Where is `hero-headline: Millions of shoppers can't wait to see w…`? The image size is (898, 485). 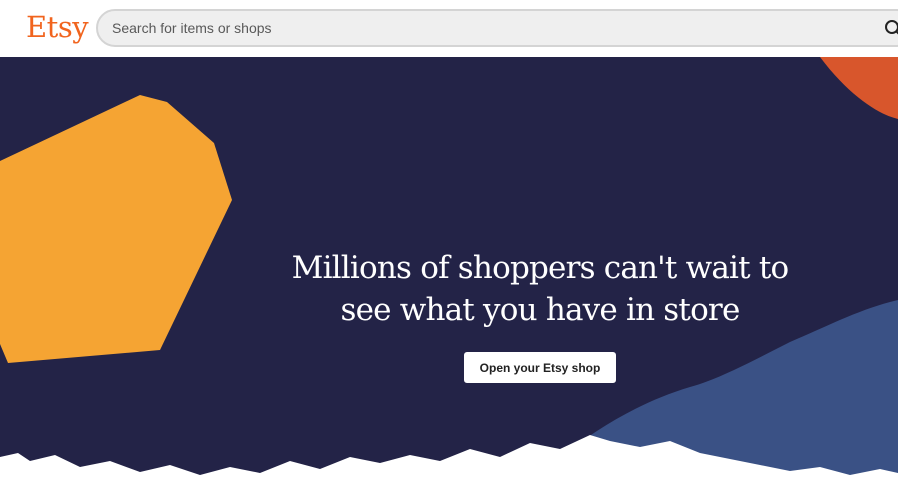
hero-headline: Millions of shoppers can't wait to see w… is located at coordinates (540, 289).